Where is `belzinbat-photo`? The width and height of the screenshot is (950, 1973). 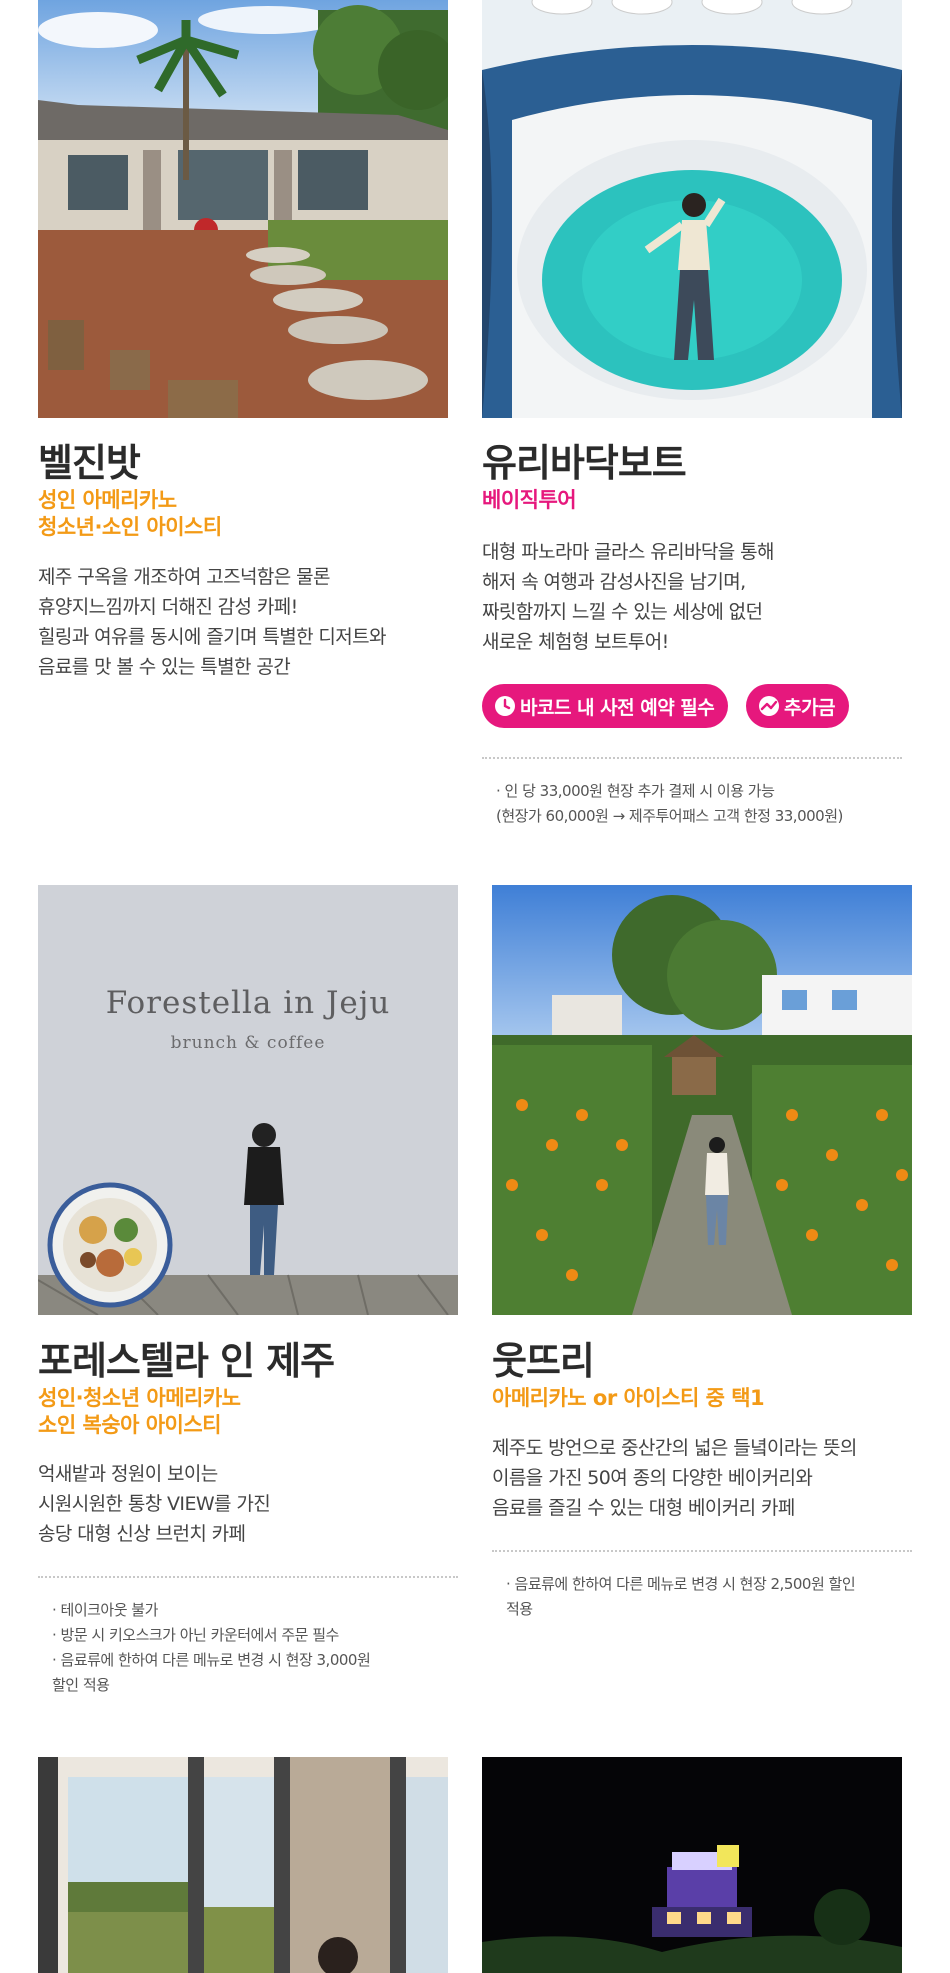 belzinbat-photo is located at coordinates (243, 209).